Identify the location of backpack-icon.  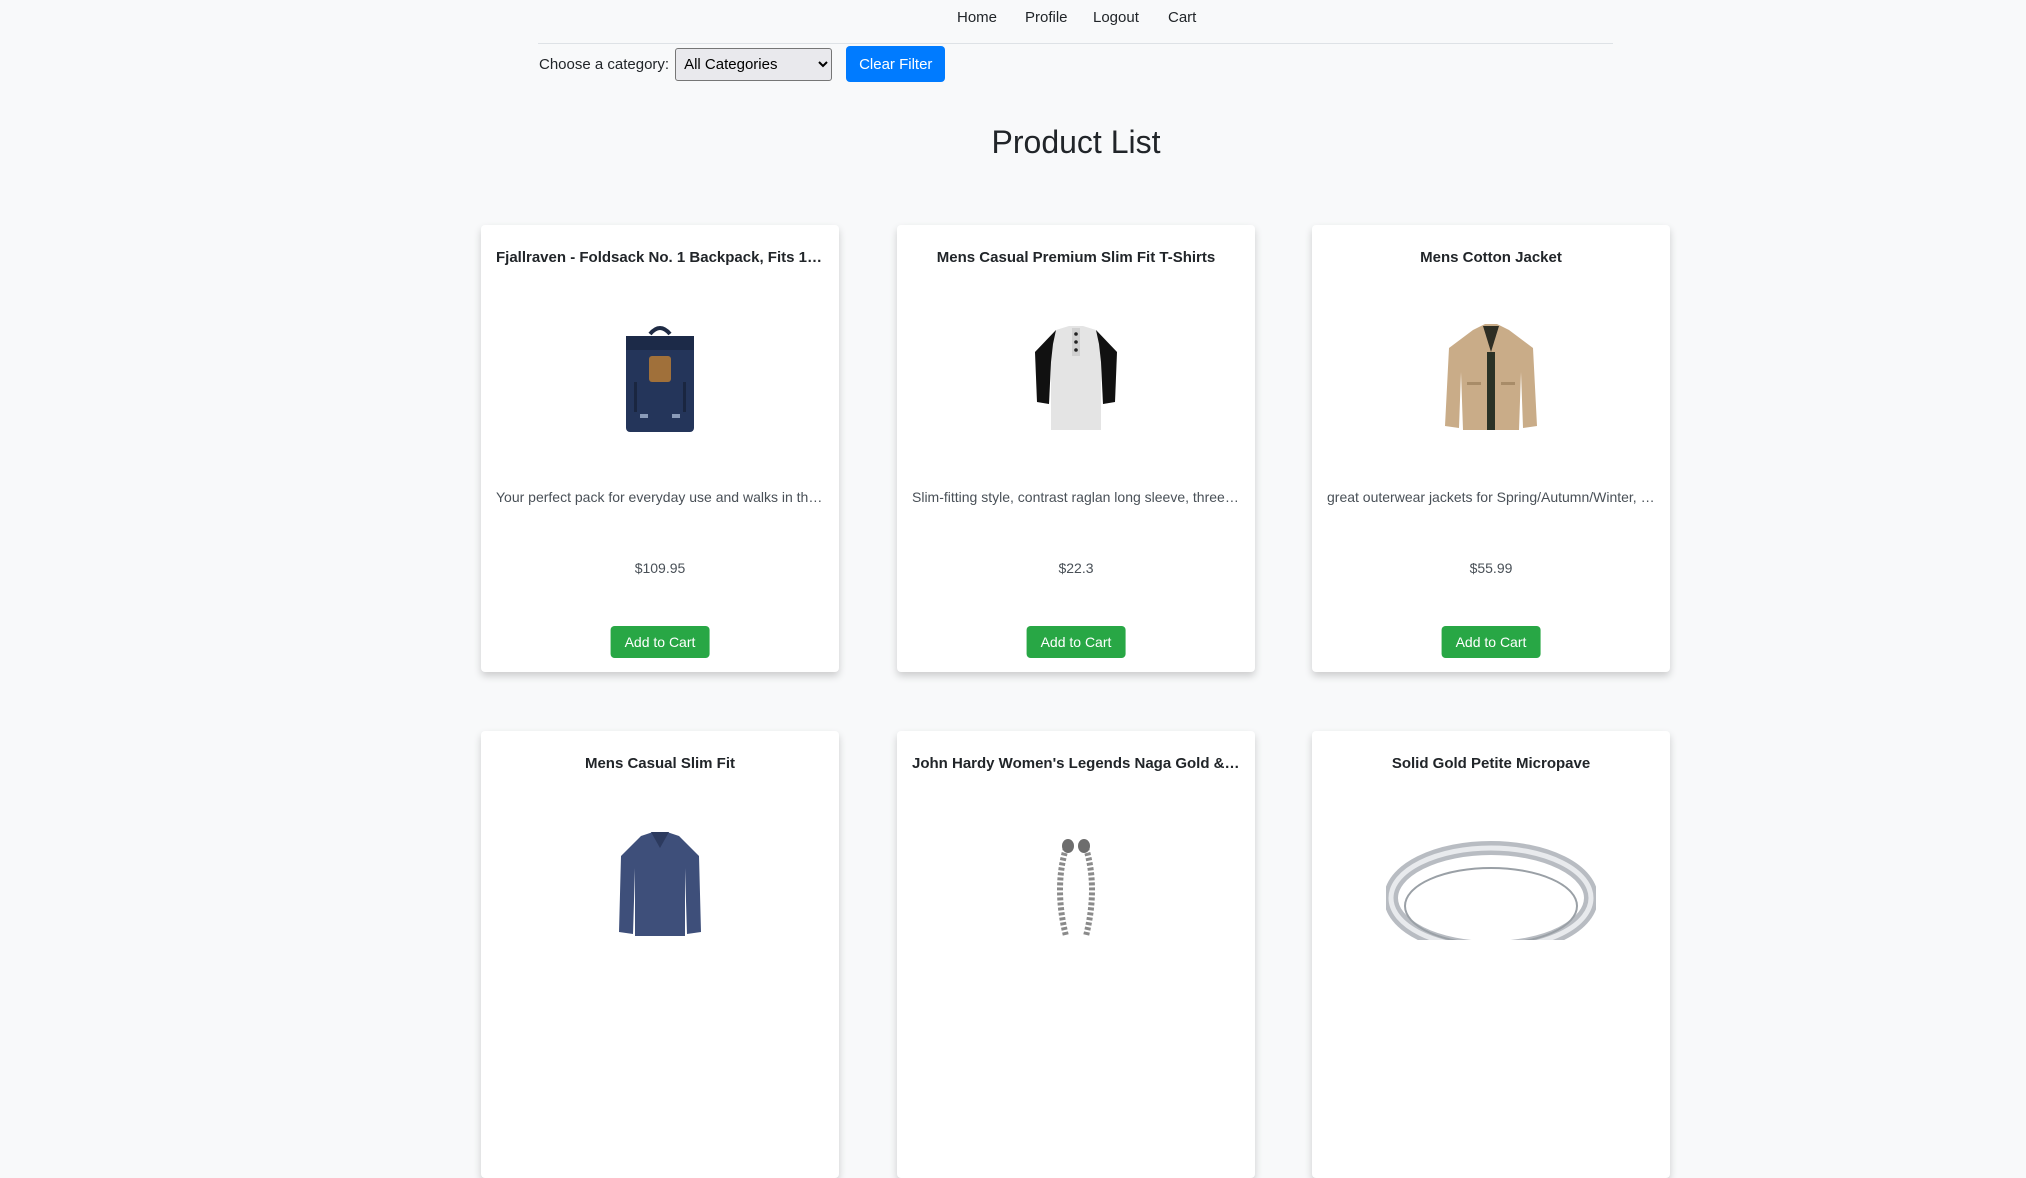
(660, 377).